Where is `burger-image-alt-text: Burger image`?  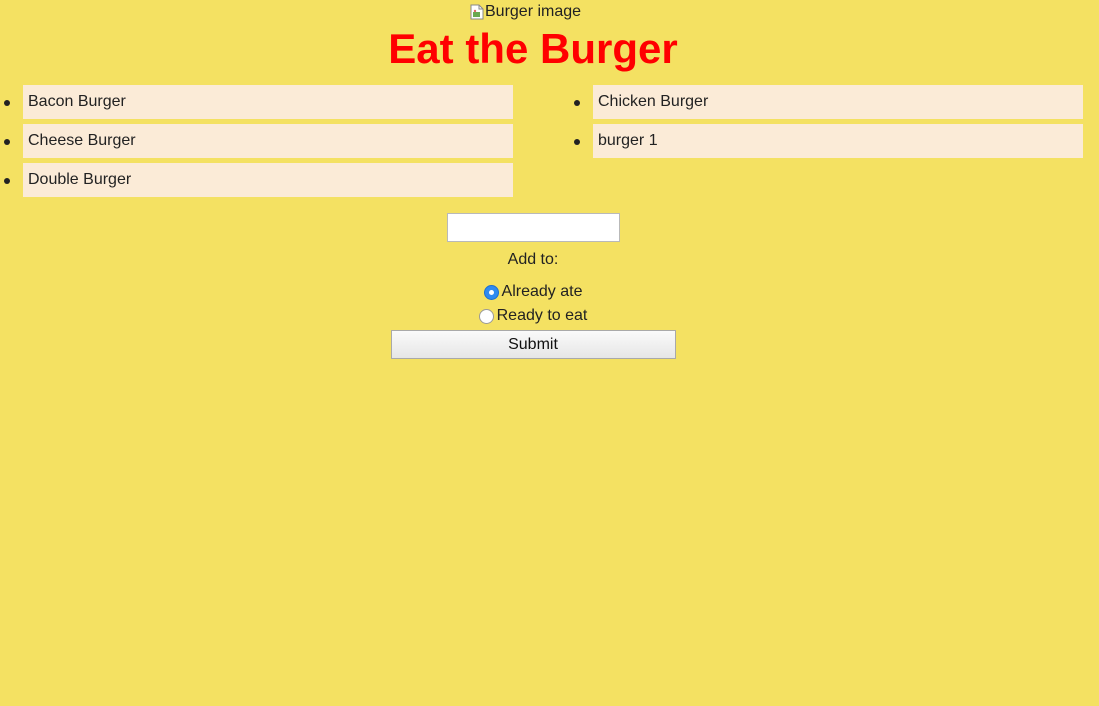 burger-image-alt-text: Burger image is located at coordinates (533, 11).